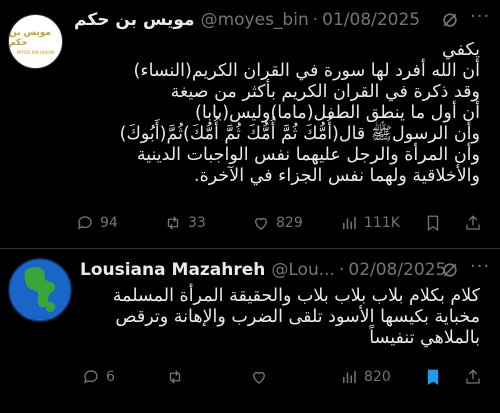 The width and height of the screenshot is (500, 413). Describe the element at coordinates (185, 223) in the screenshot. I see `retweet-button: 33` at that location.